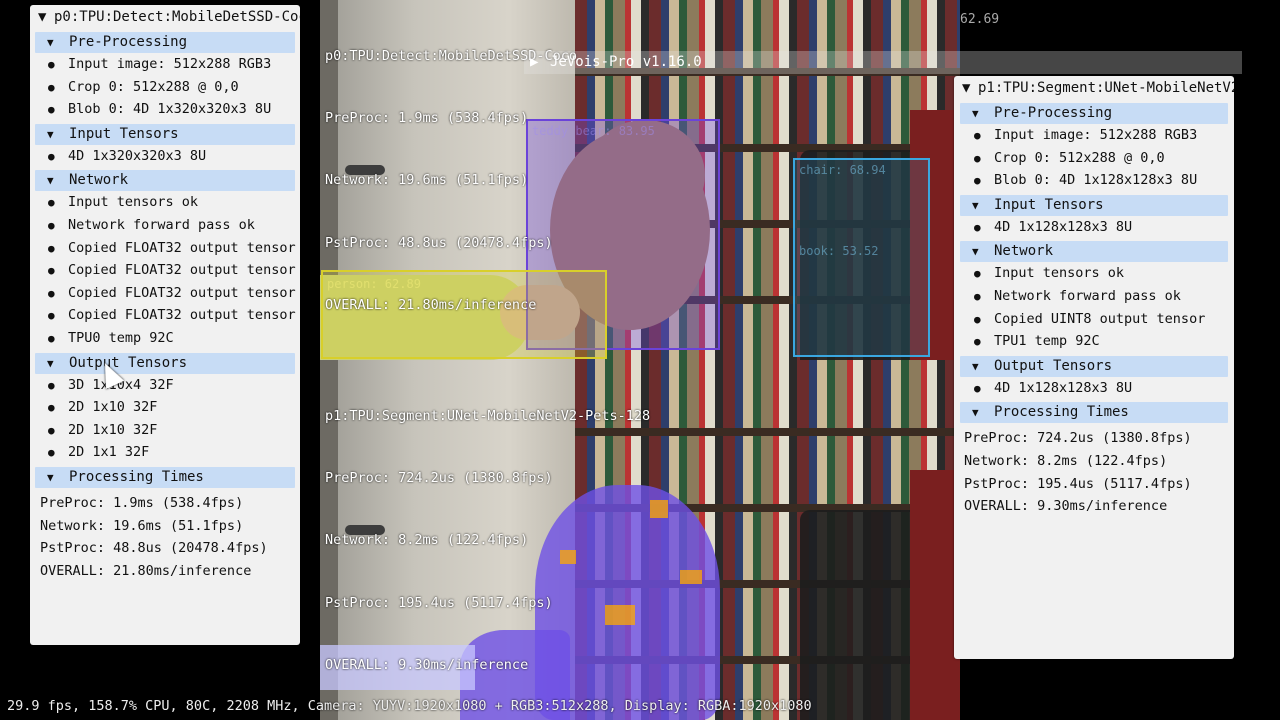  Describe the element at coordinates (165, 109) in the screenshot. I see `list-item: ● Blob 0: 4D 1x320x320x3 8U` at that location.